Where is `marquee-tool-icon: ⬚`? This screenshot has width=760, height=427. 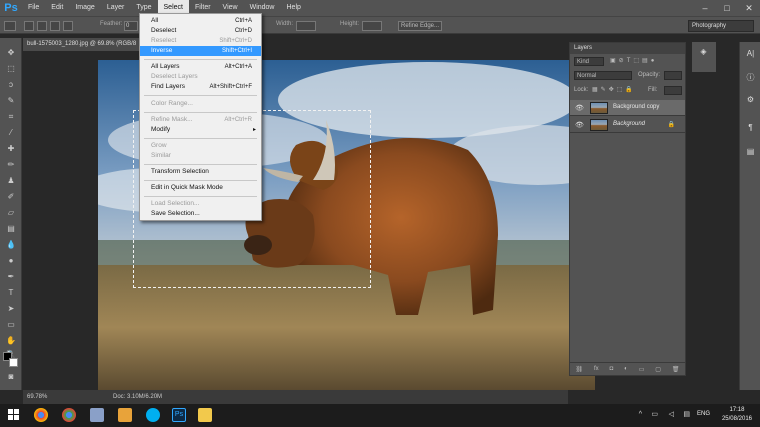 marquee-tool-icon: ⬚ is located at coordinates (11, 69).